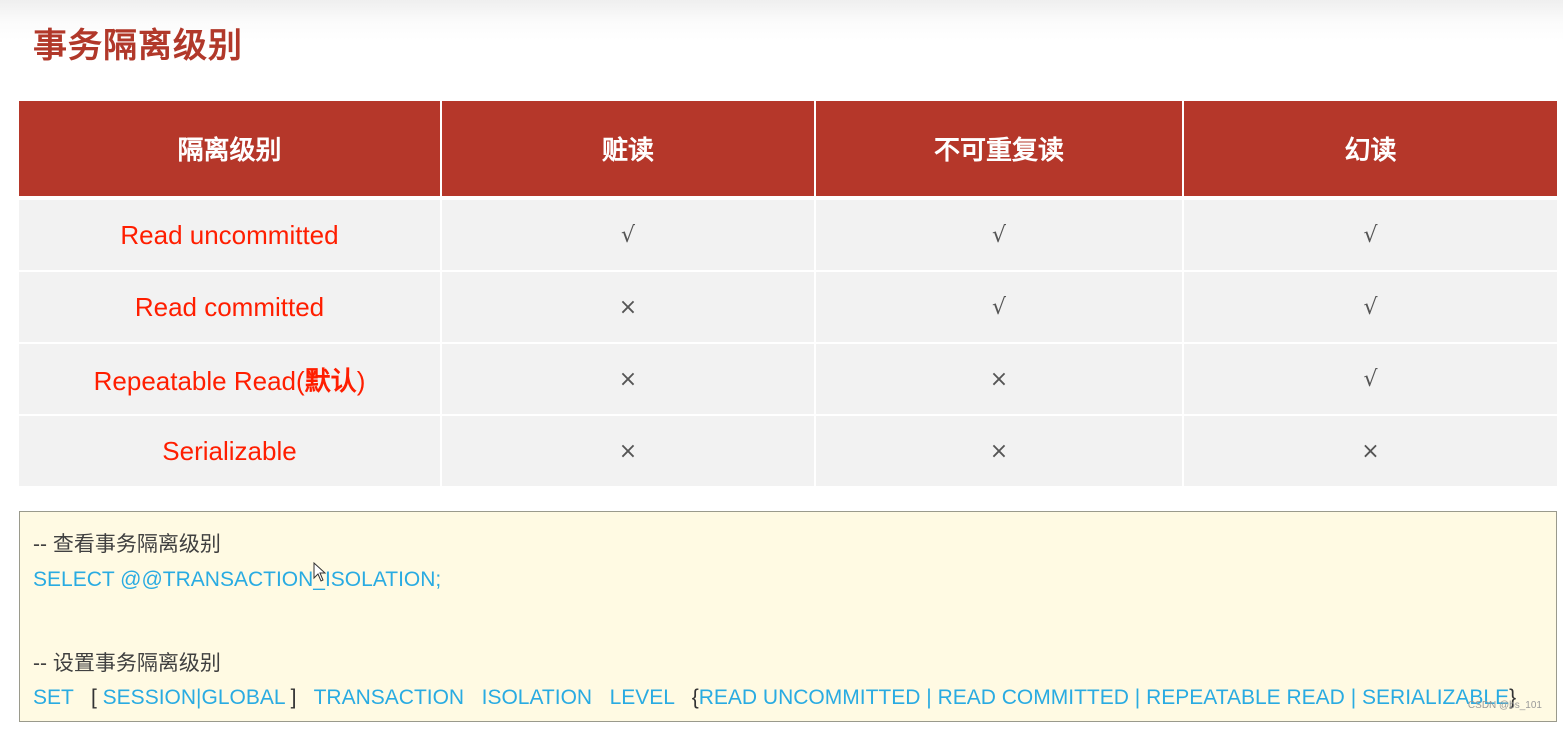 This screenshot has width=1563, height=734. I want to click on default-badge: 默认, so click(330, 380).